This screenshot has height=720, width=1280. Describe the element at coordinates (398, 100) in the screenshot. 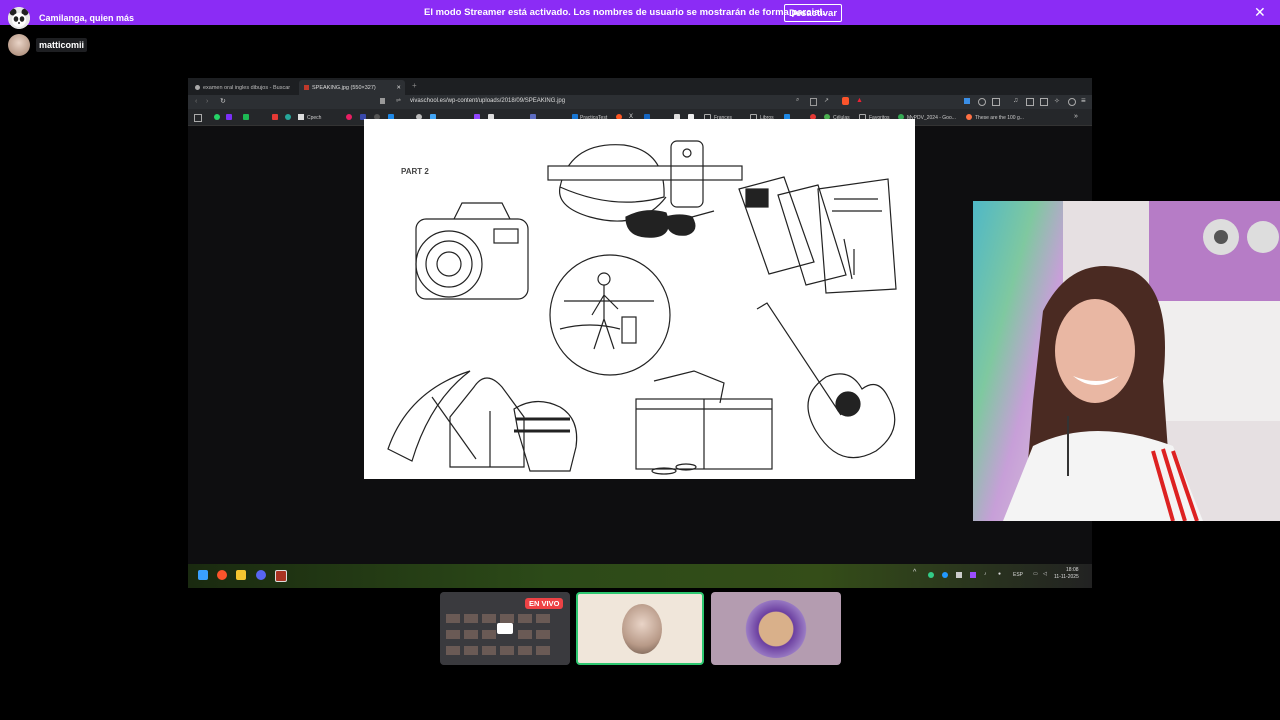

I see `site-info-icon: ⇌` at that location.